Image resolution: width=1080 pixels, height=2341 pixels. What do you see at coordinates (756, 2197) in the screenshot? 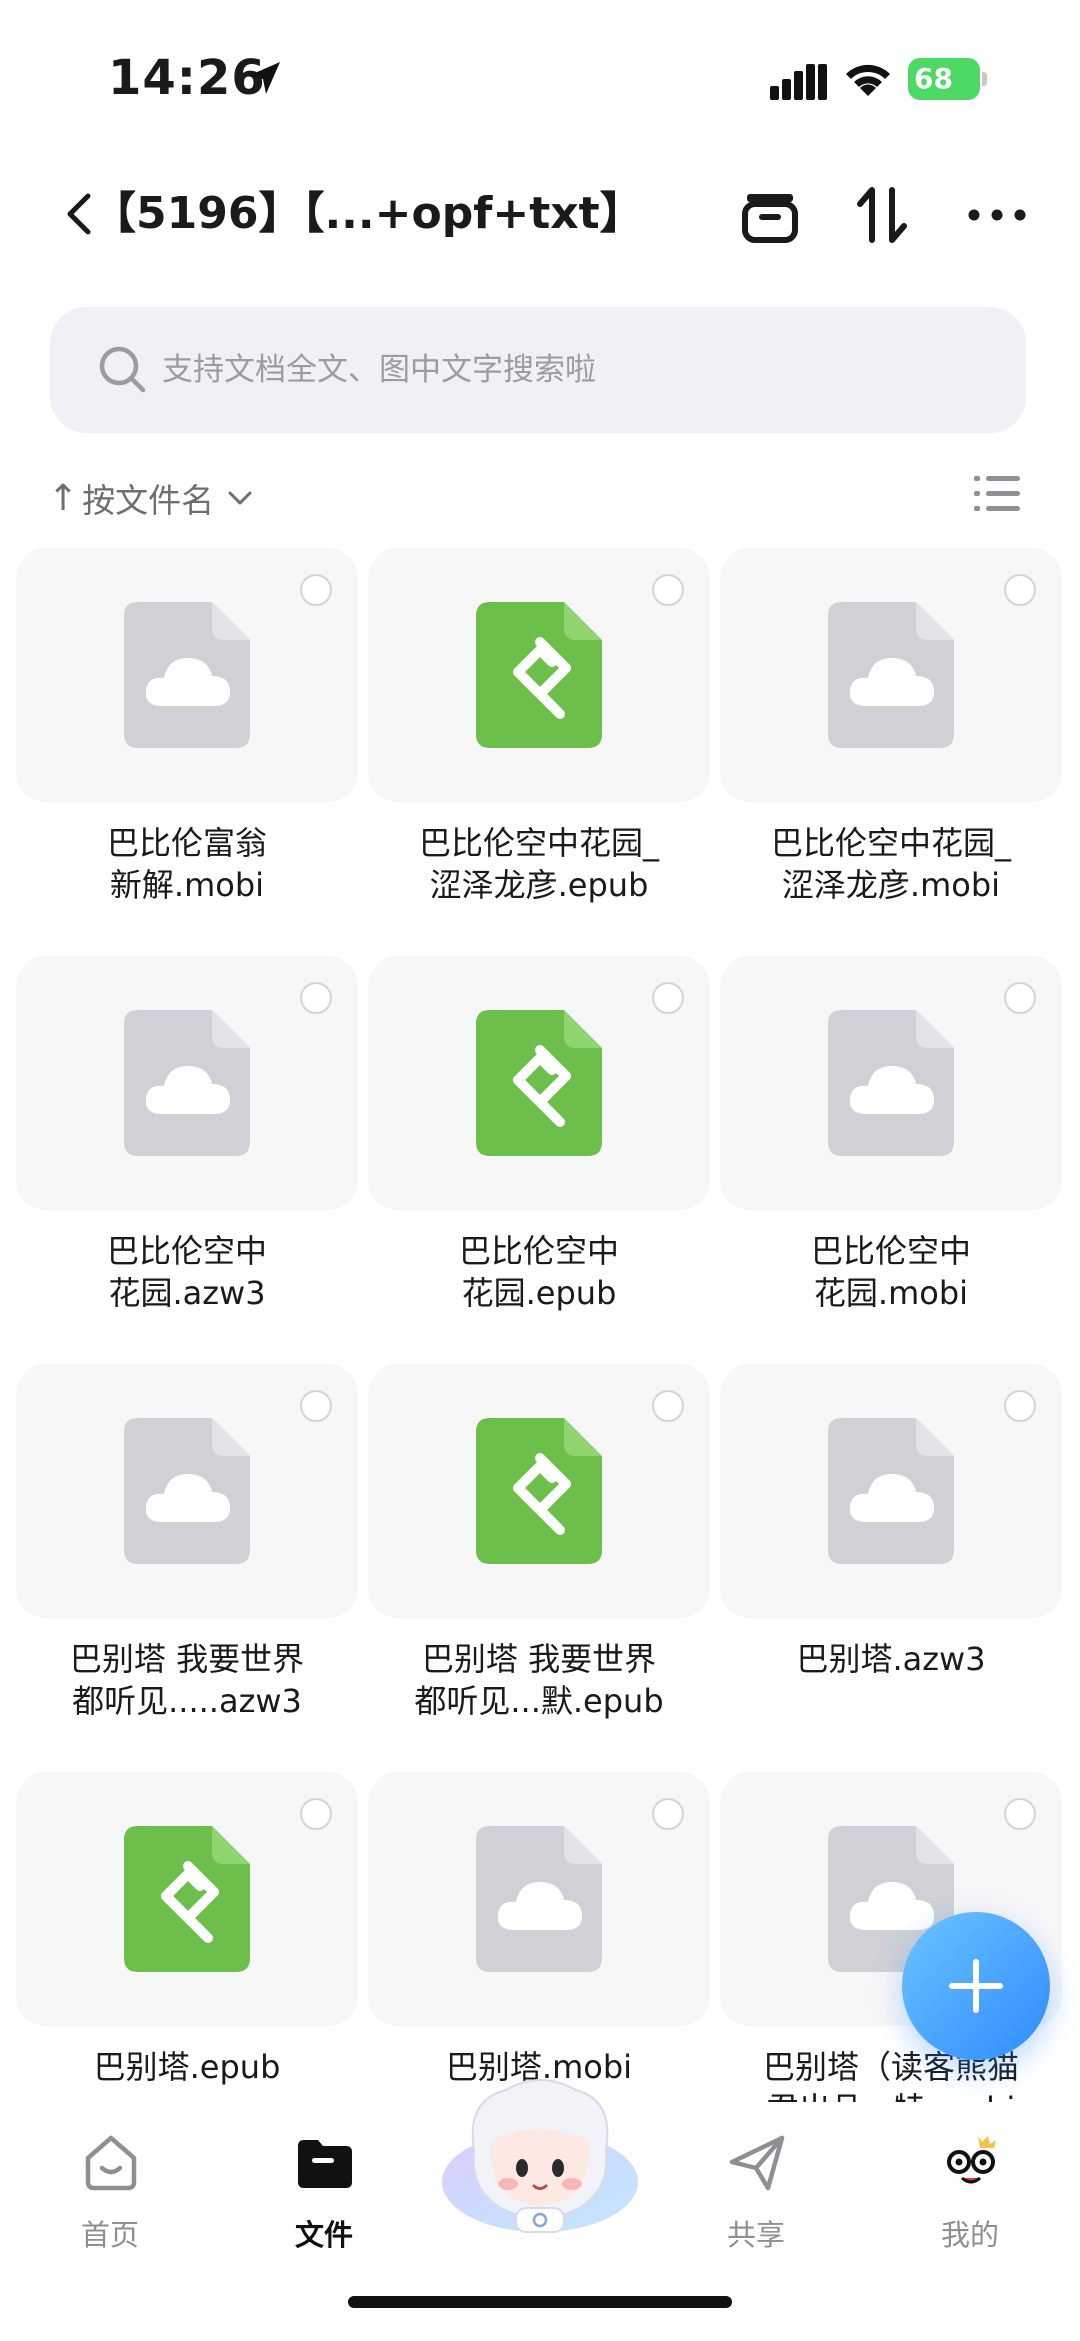
I see `tab-share: 共享` at bounding box center [756, 2197].